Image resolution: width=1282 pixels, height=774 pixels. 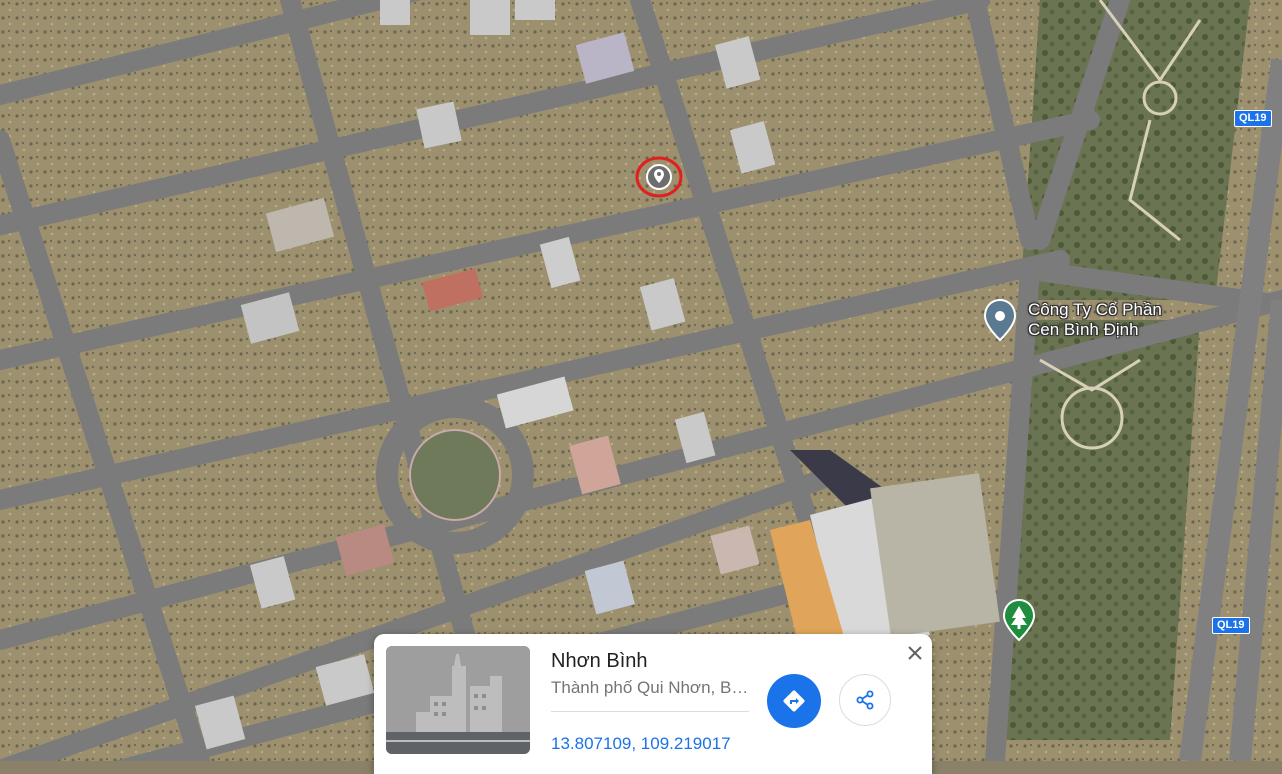 I want to click on place-thumbnail, so click(x=458, y=700).